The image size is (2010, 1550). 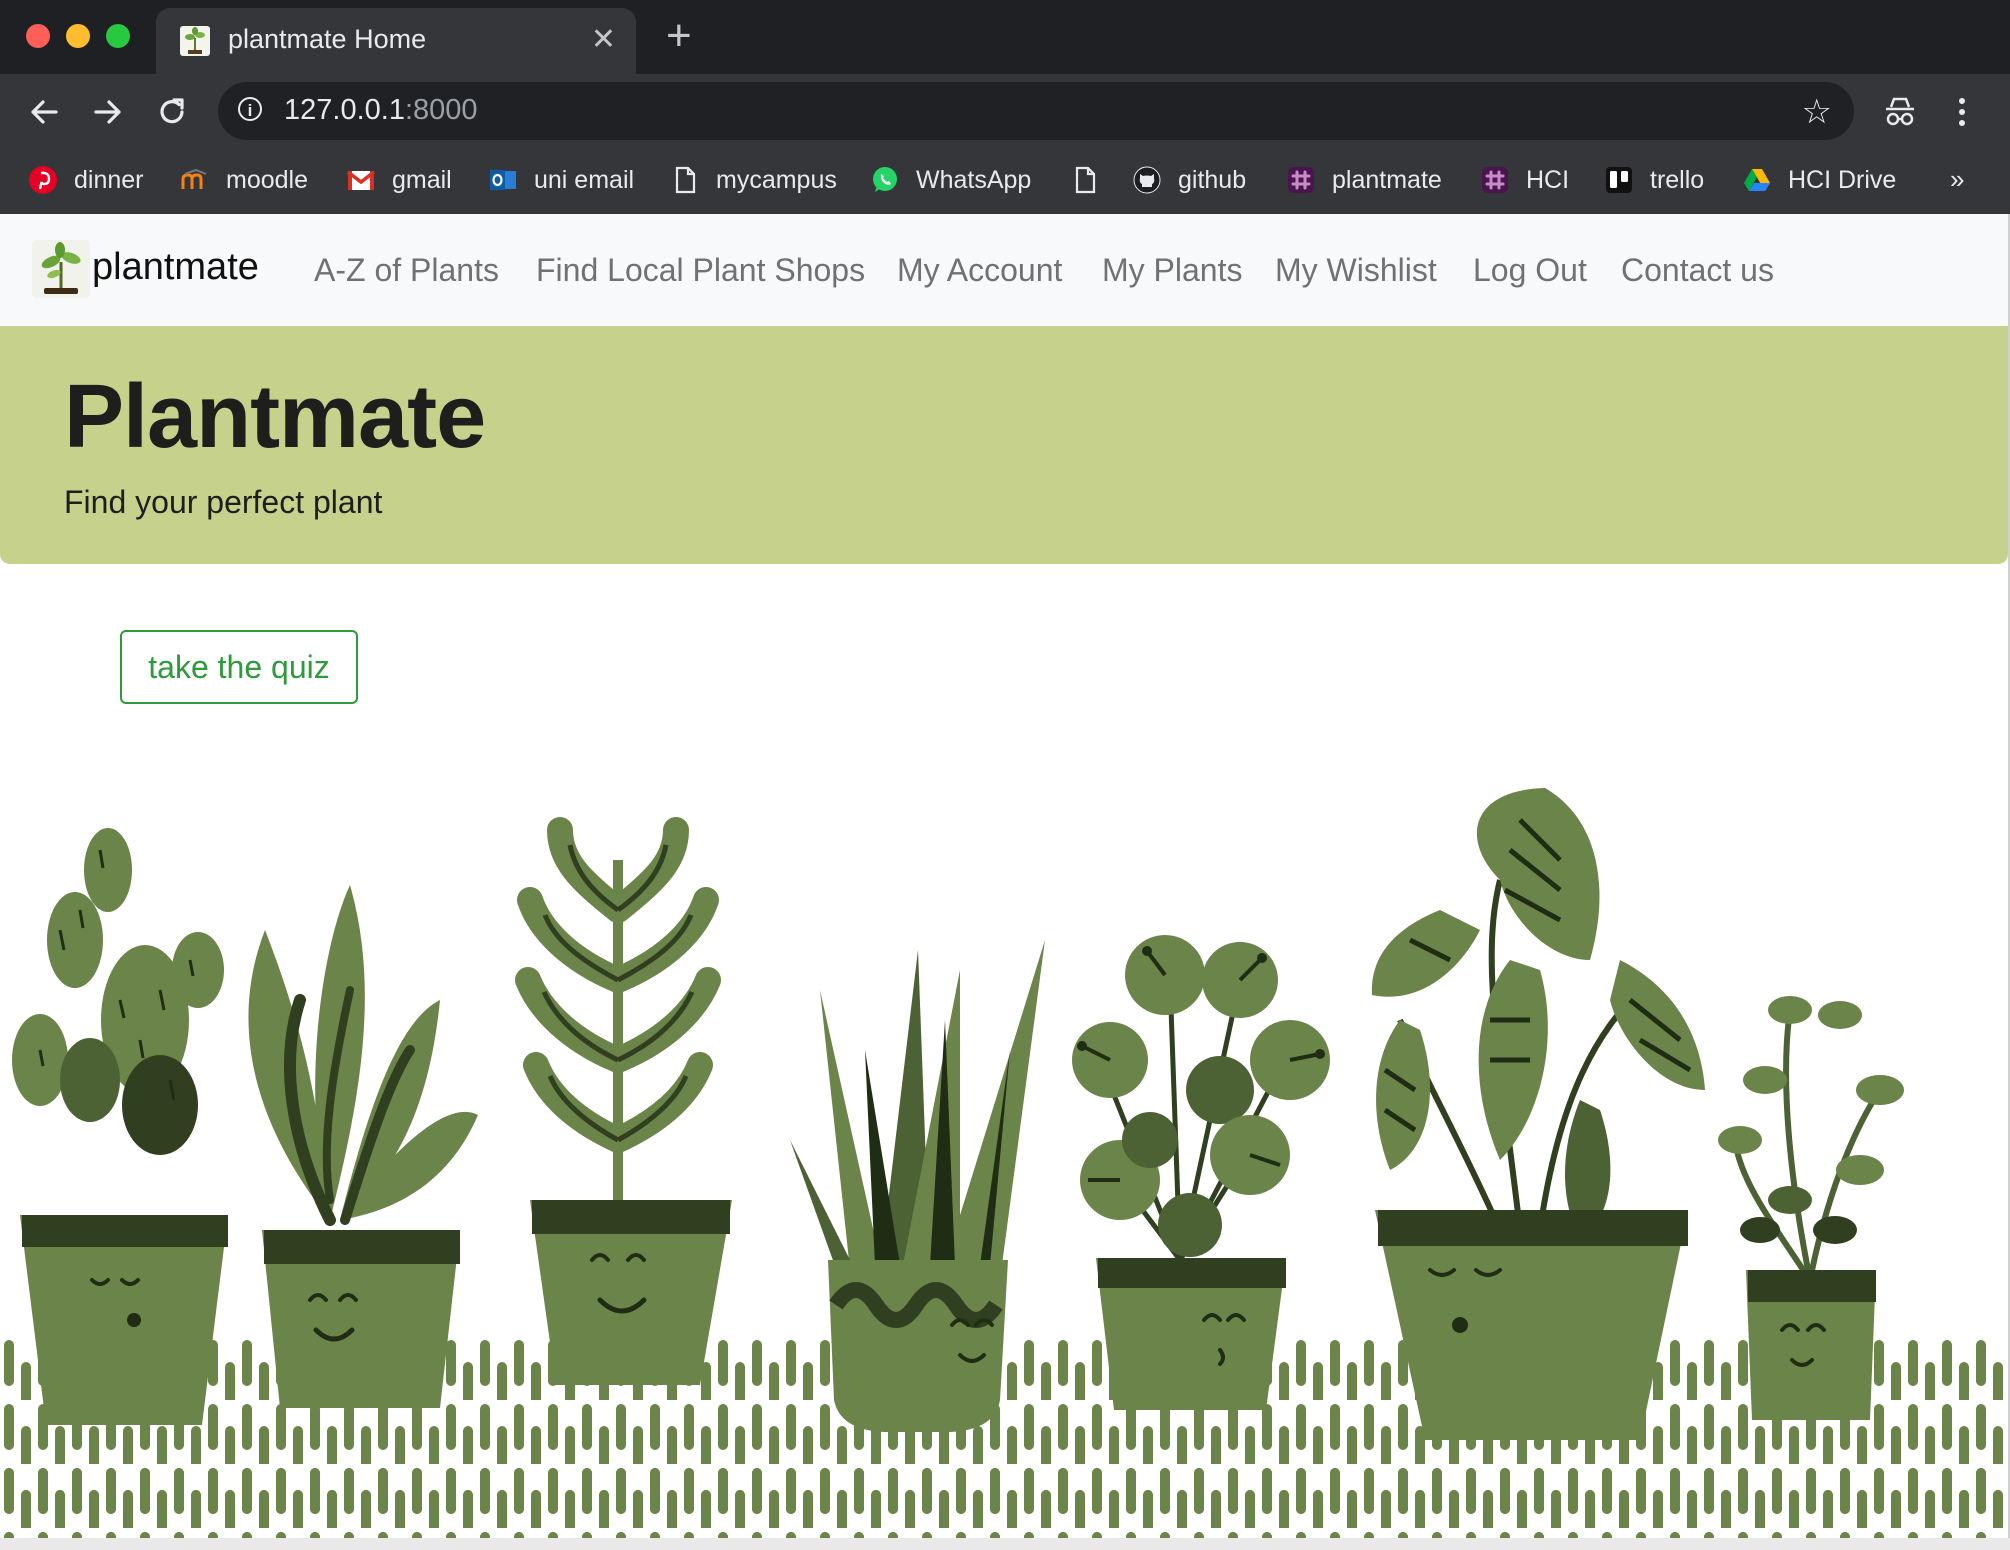 What do you see at coordinates (885, 179) in the screenshot?
I see `whatsapp-icon` at bounding box center [885, 179].